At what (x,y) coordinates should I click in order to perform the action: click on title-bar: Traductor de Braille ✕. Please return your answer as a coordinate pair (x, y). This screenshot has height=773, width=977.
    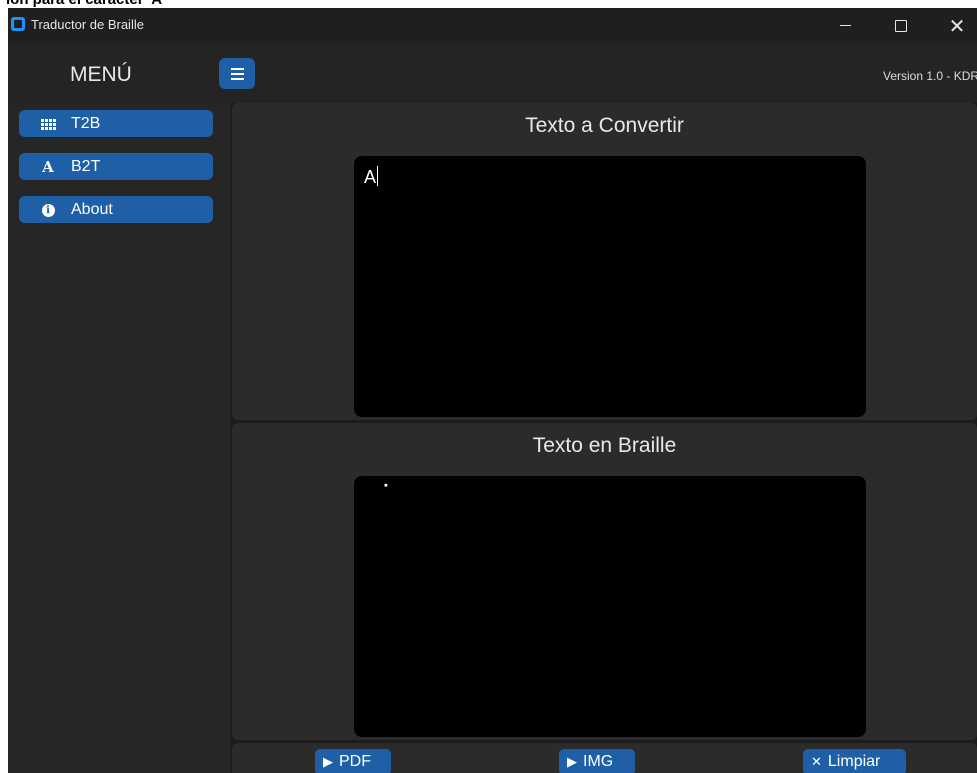
    Looking at the image, I should click on (492, 25).